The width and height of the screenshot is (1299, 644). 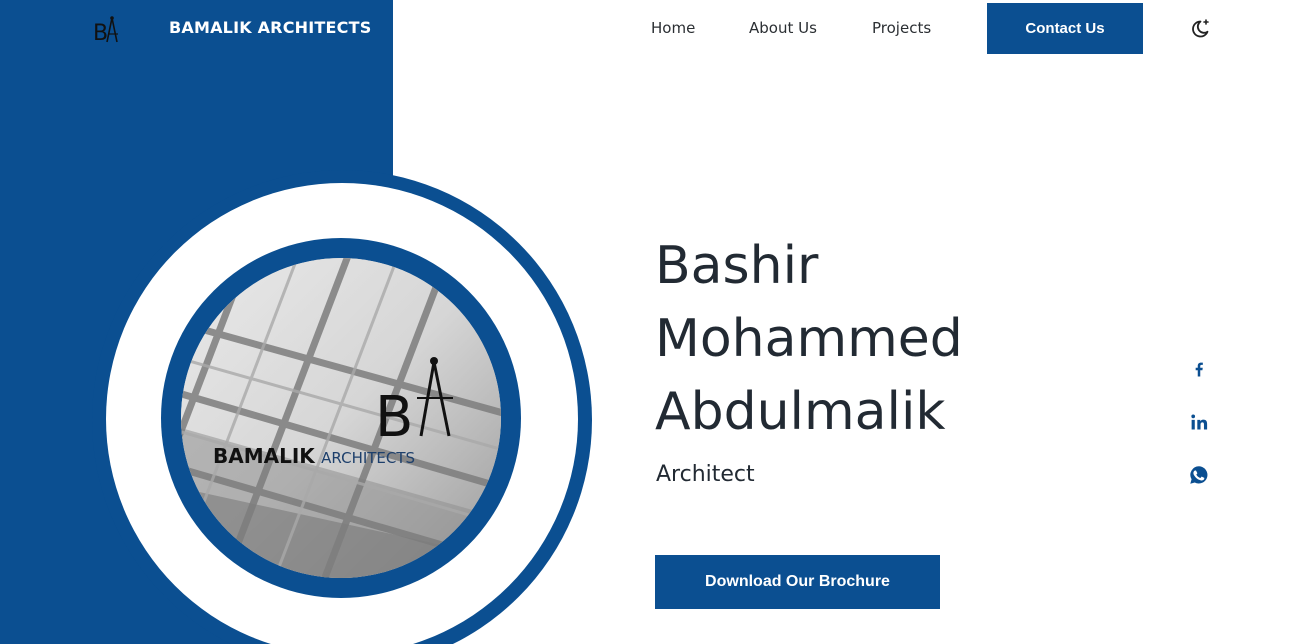 What do you see at coordinates (901, 28) in the screenshot?
I see `nav-projects-link: Projects` at bounding box center [901, 28].